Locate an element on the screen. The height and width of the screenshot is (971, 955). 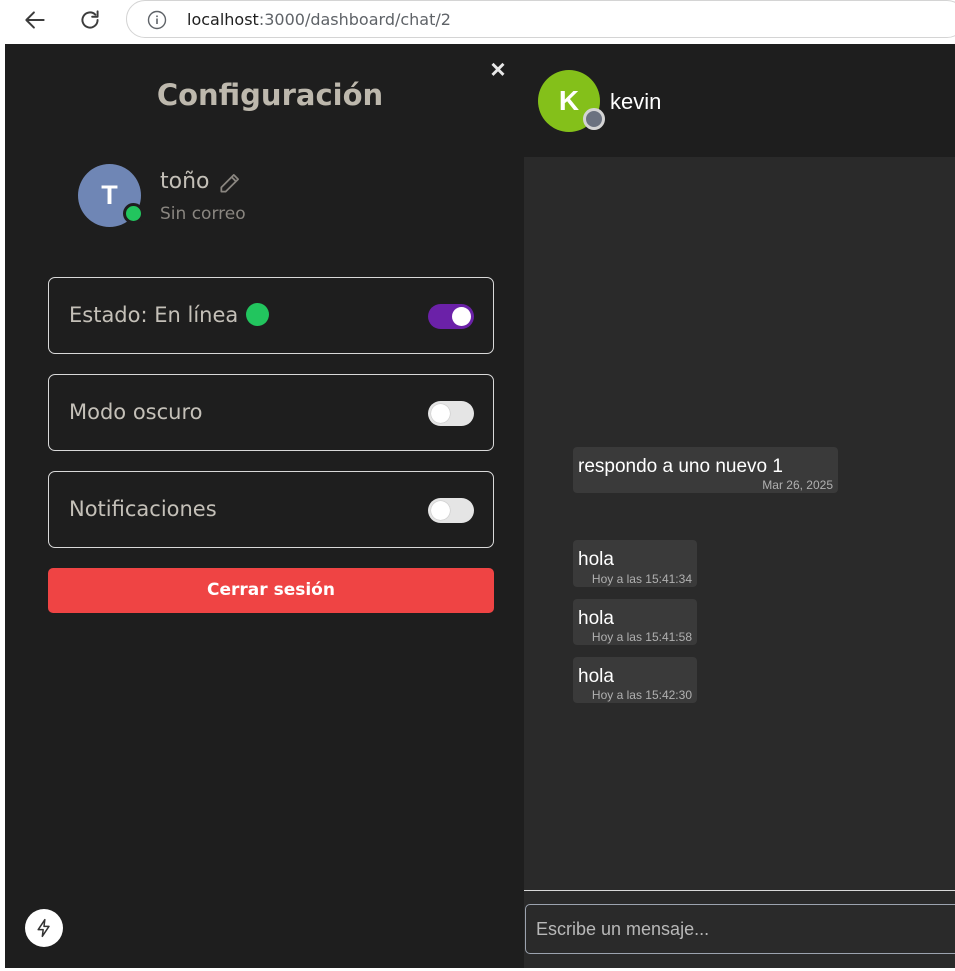
message-text: respondo a uno nuevo 1 is located at coordinates (680, 466).